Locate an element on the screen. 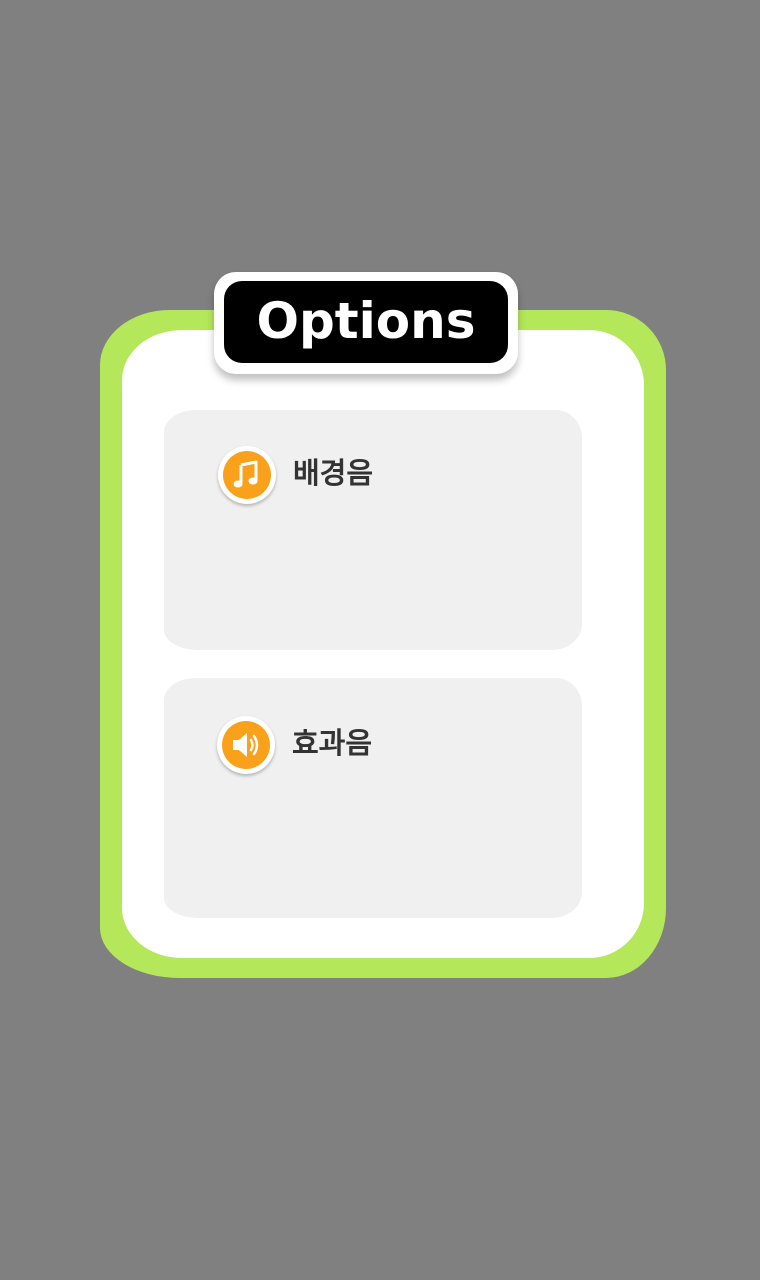 Image resolution: width=760 pixels, height=1280 pixels. dialog-title: Options is located at coordinates (366, 321).